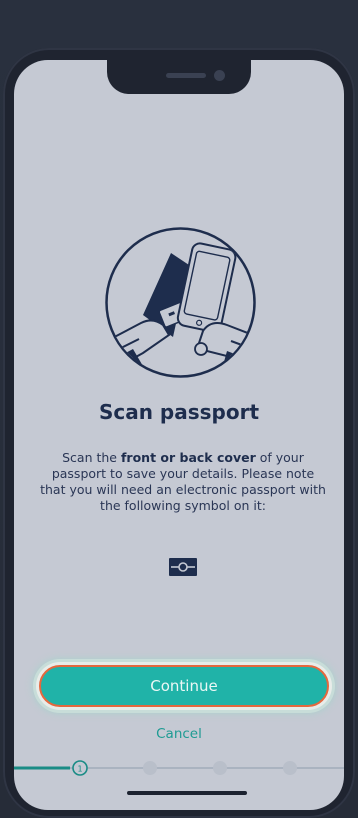 This screenshot has height=818, width=358. I want to click on step-1: 1, so click(80, 768).